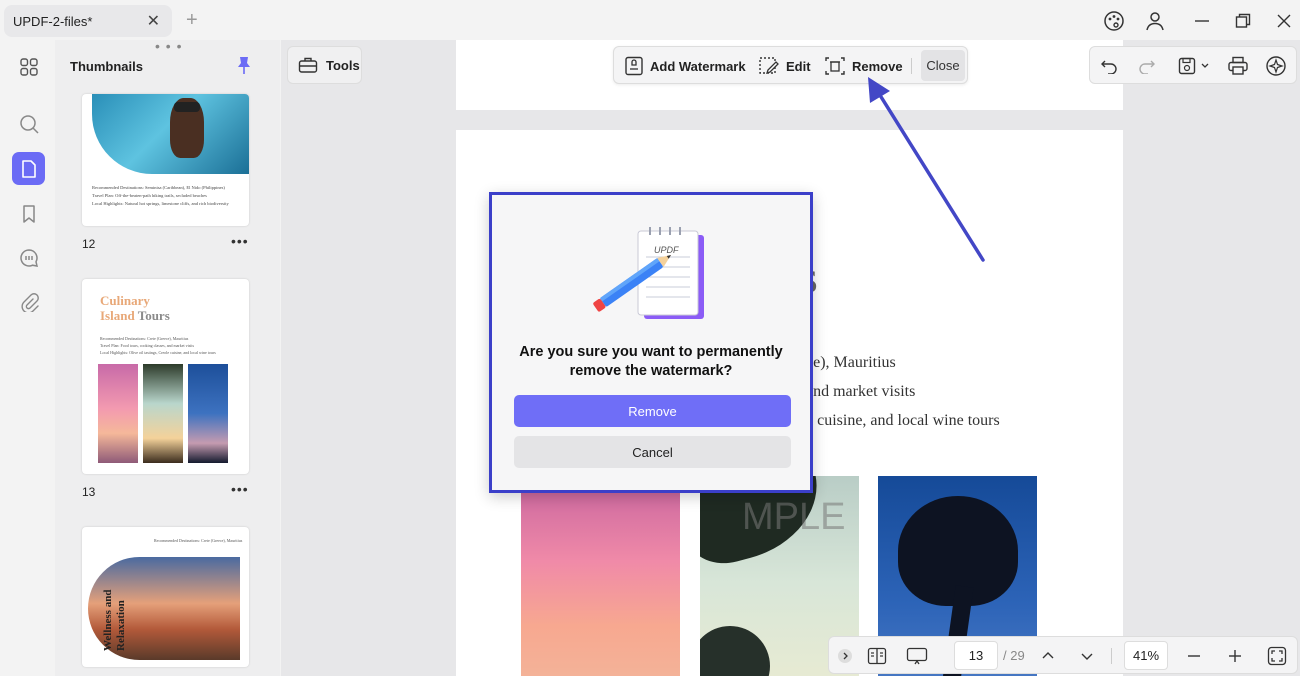 This screenshot has width=1300, height=676. I want to click on minimize-icon, so click(1202, 21).